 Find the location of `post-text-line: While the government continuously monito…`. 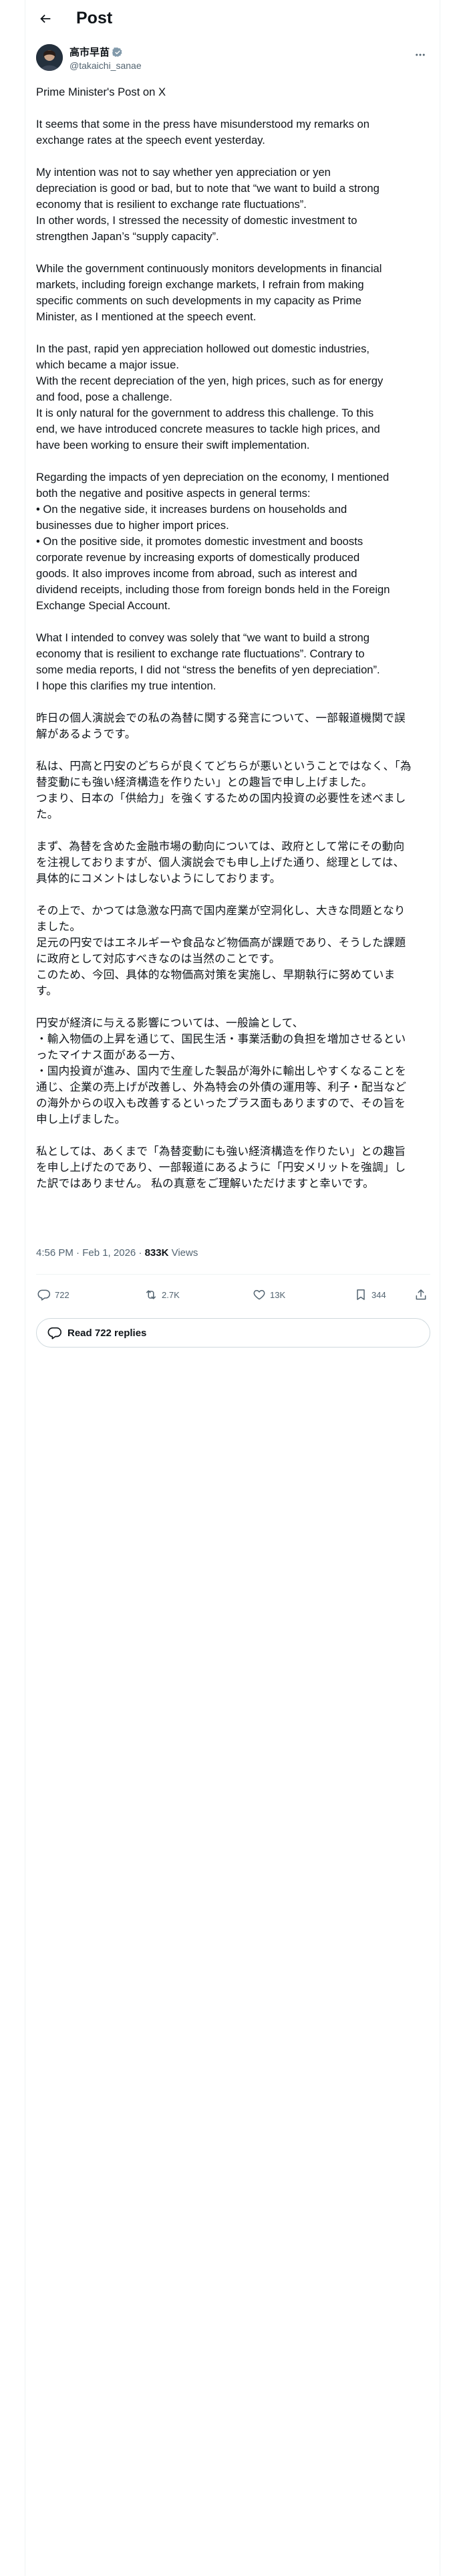

post-text-line: While the government continuously monito… is located at coordinates (209, 268).